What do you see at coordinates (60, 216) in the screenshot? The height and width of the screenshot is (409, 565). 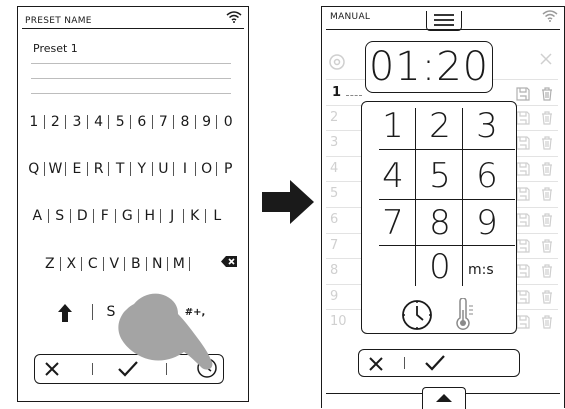 I see `keyboard-key: S` at bounding box center [60, 216].